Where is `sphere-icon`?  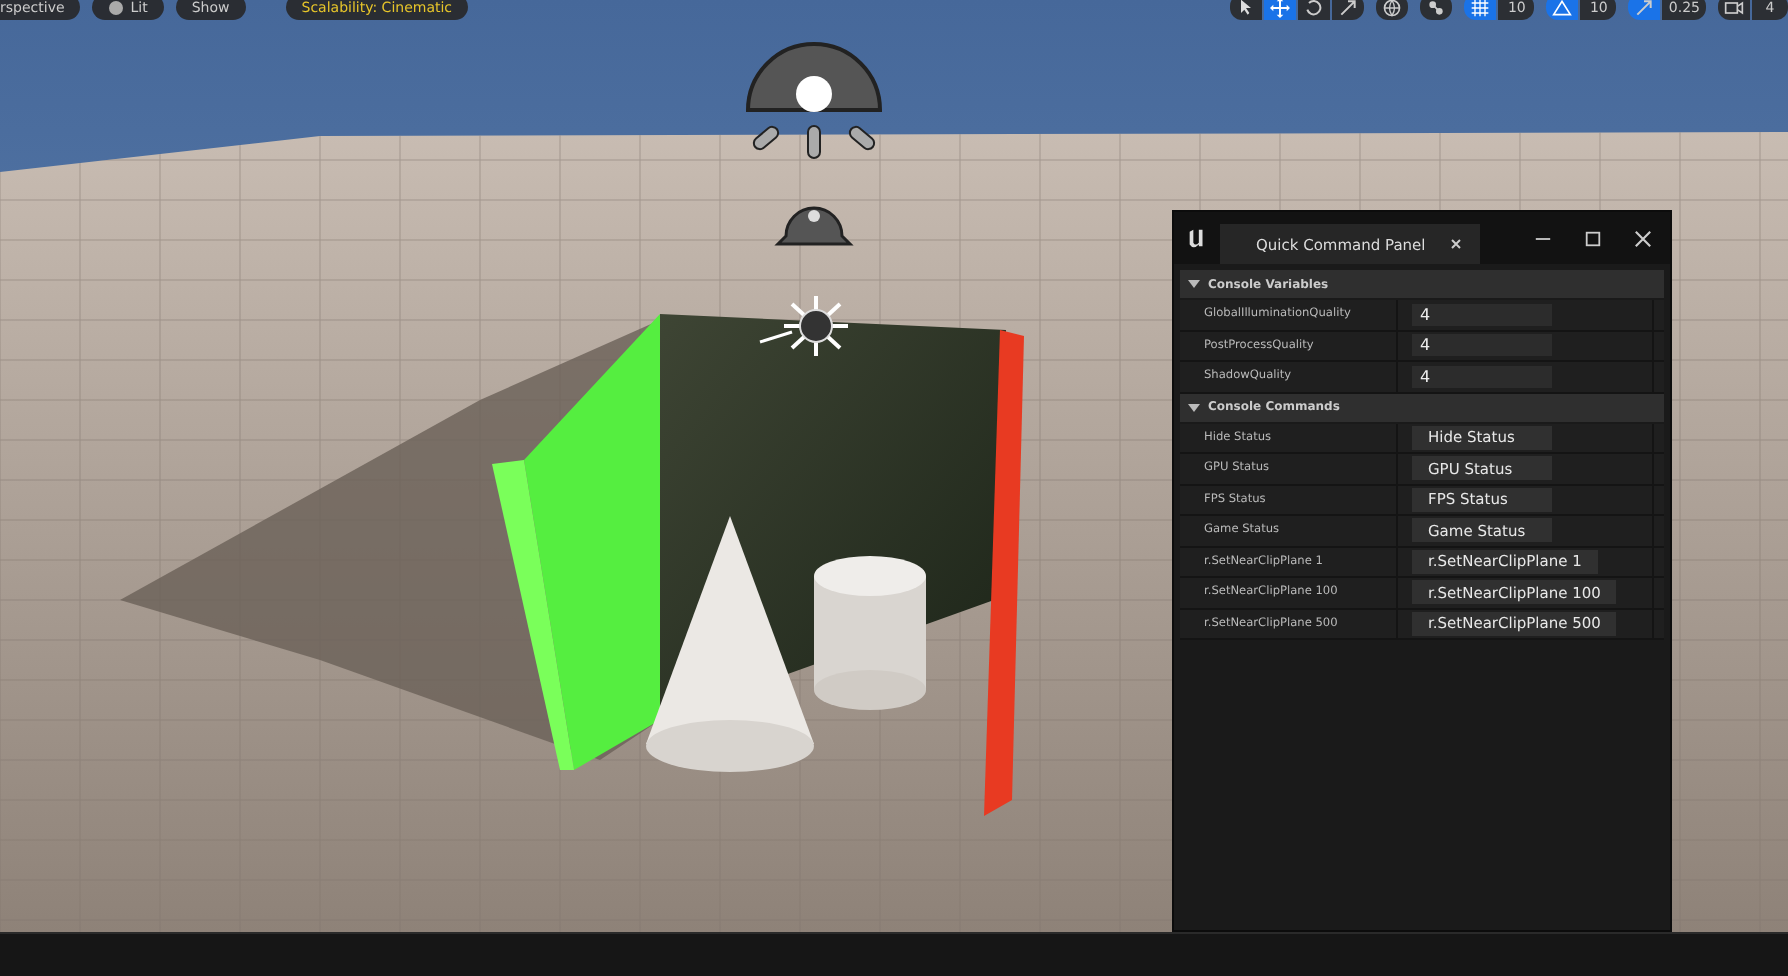 sphere-icon is located at coordinates (116, 7).